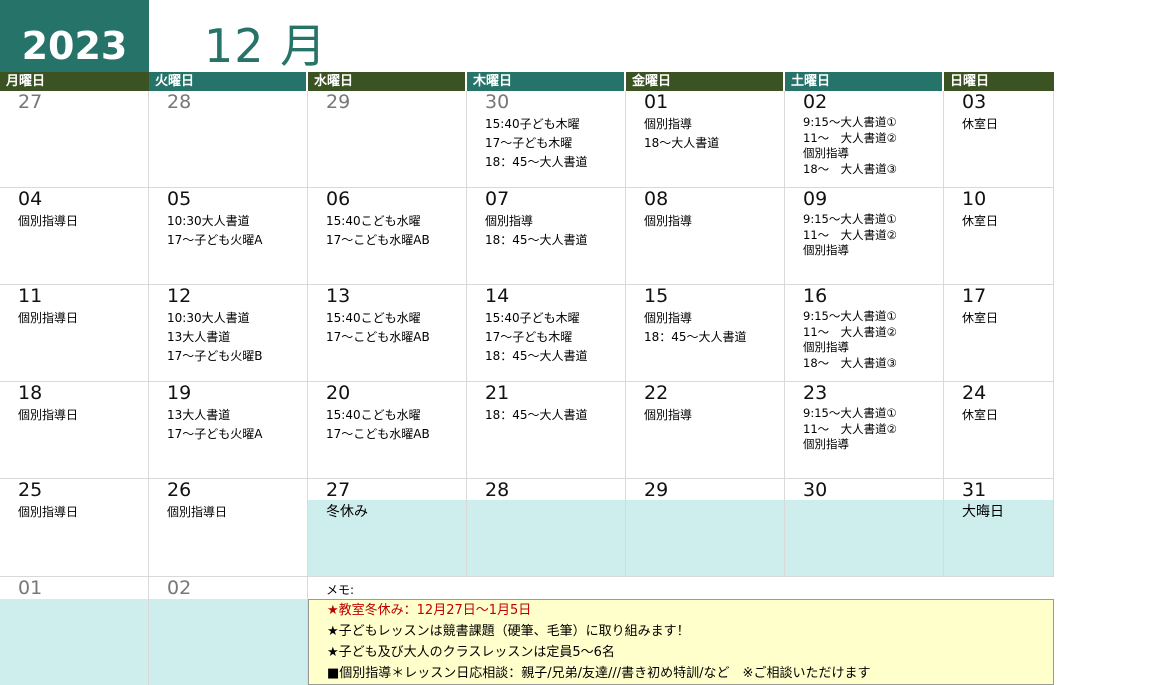  What do you see at coordinates (74, 46) in the screenshot?
I see `year-text: 2023` at bounding box center [74, 46].